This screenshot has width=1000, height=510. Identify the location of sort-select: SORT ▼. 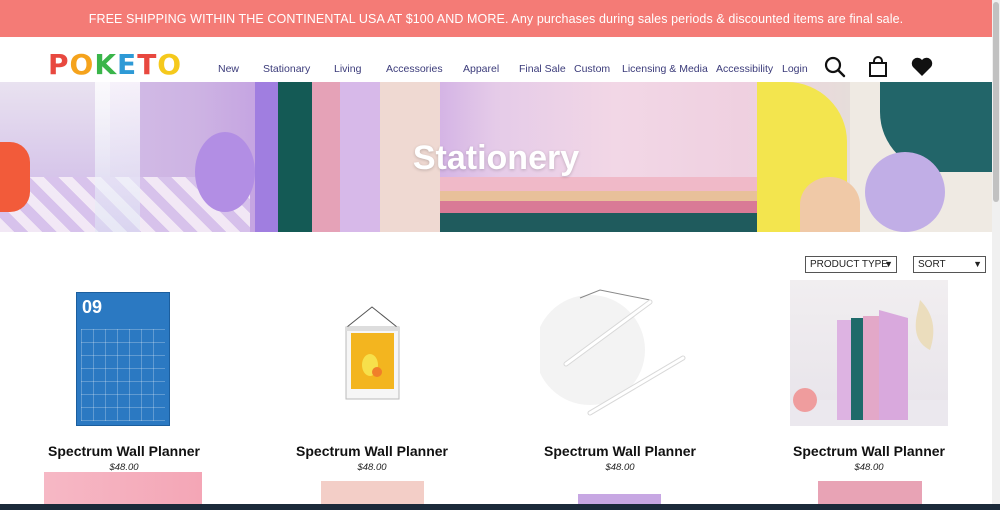
(949, 264).